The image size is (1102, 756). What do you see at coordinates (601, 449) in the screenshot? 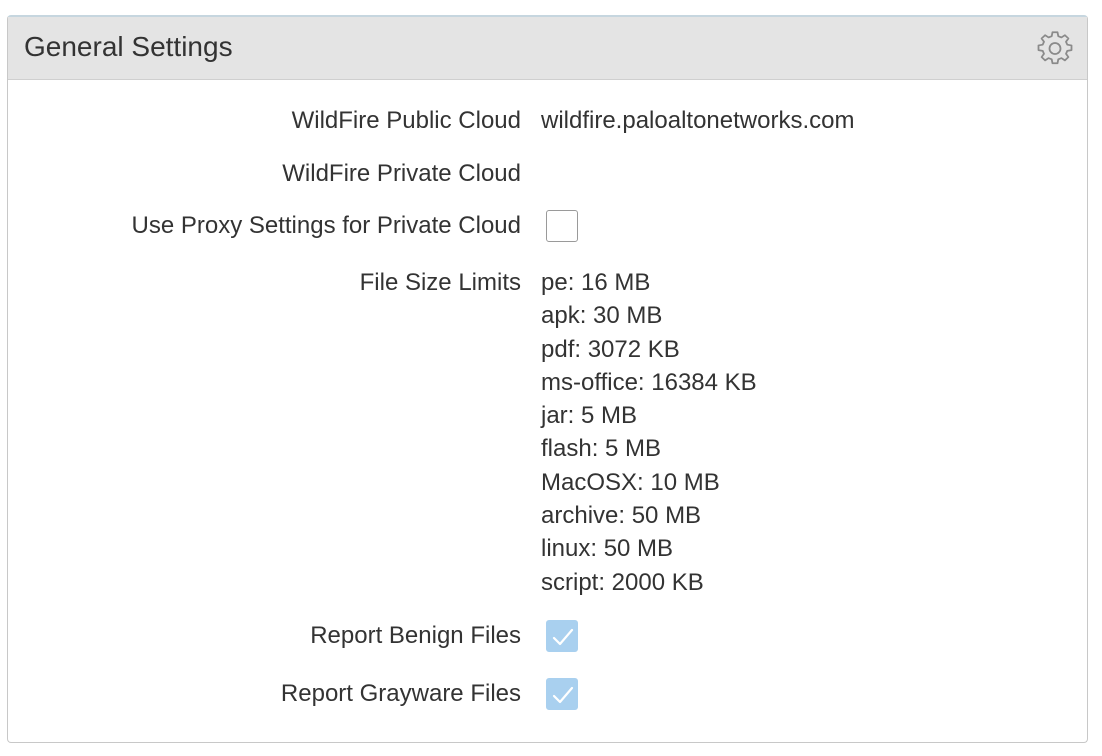
I see `file-size-limit-item: flash: 5 MB` at bounding box center [601, 449].